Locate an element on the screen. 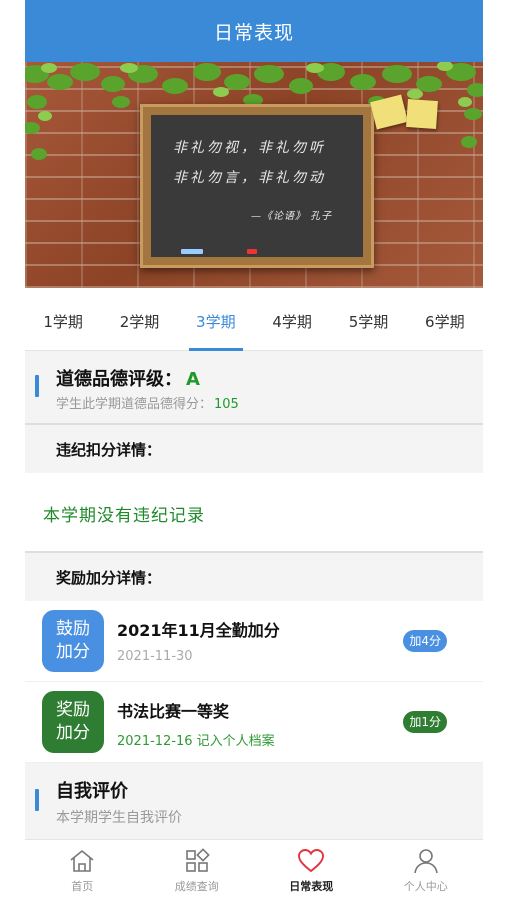 The image size is (507, 900). tab-semester-5: 5学期 is located at coordinates (368, 319).